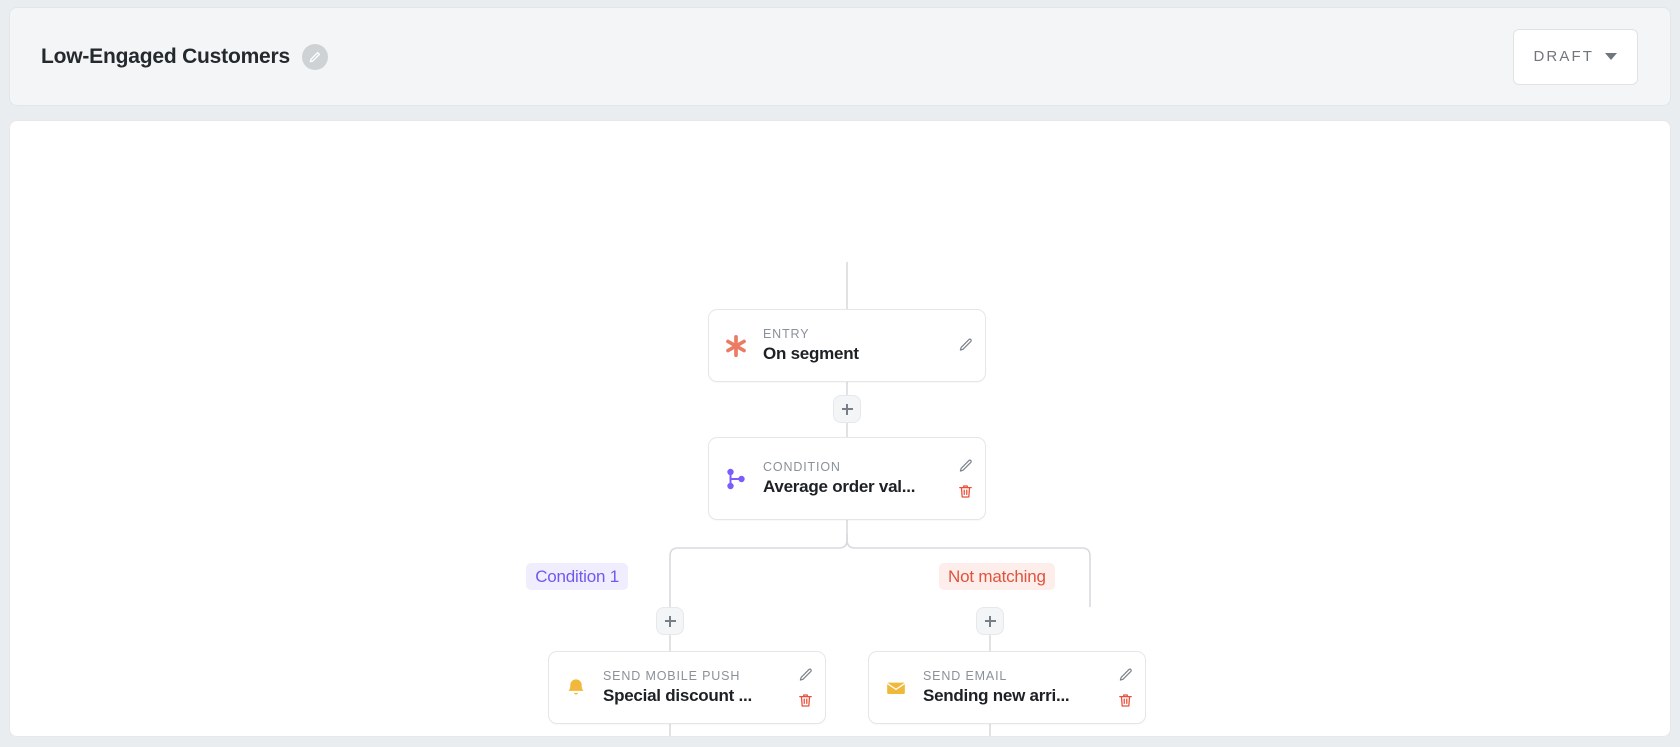  Describe the element at coordinates (670, 621) in the screenshot. I see `add-step-button-left-branch` at that location.